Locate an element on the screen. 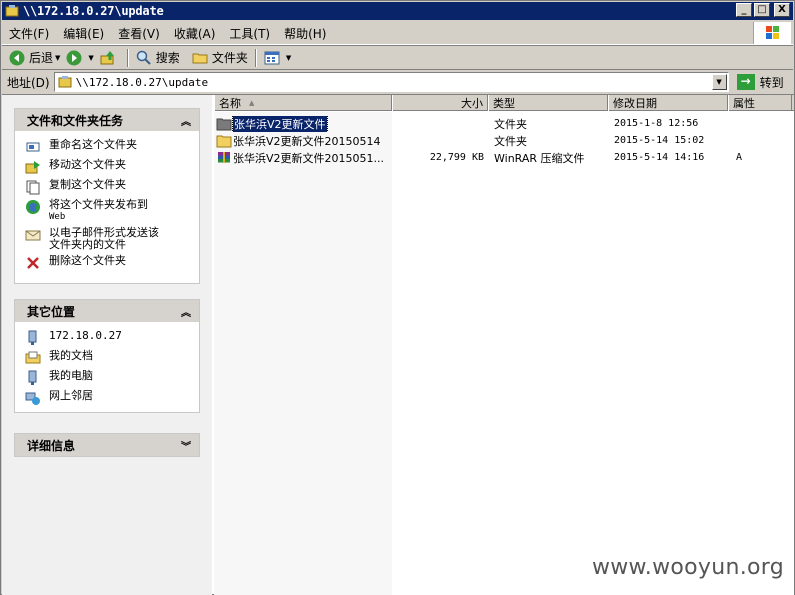 This screenshot has width=795, height=595. delete-folder-task: 删除这个文件夹 is located at coordinates (109, 263).